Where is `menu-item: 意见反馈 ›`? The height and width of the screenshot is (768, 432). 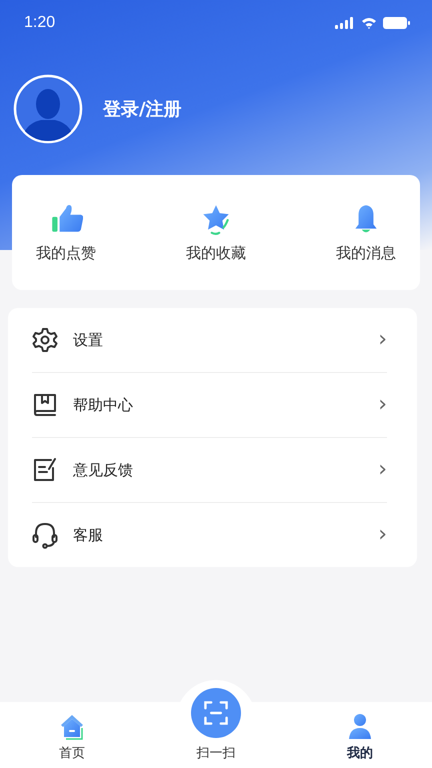 menu-item: 意见反馈 › is located at coordinates (209, 470).